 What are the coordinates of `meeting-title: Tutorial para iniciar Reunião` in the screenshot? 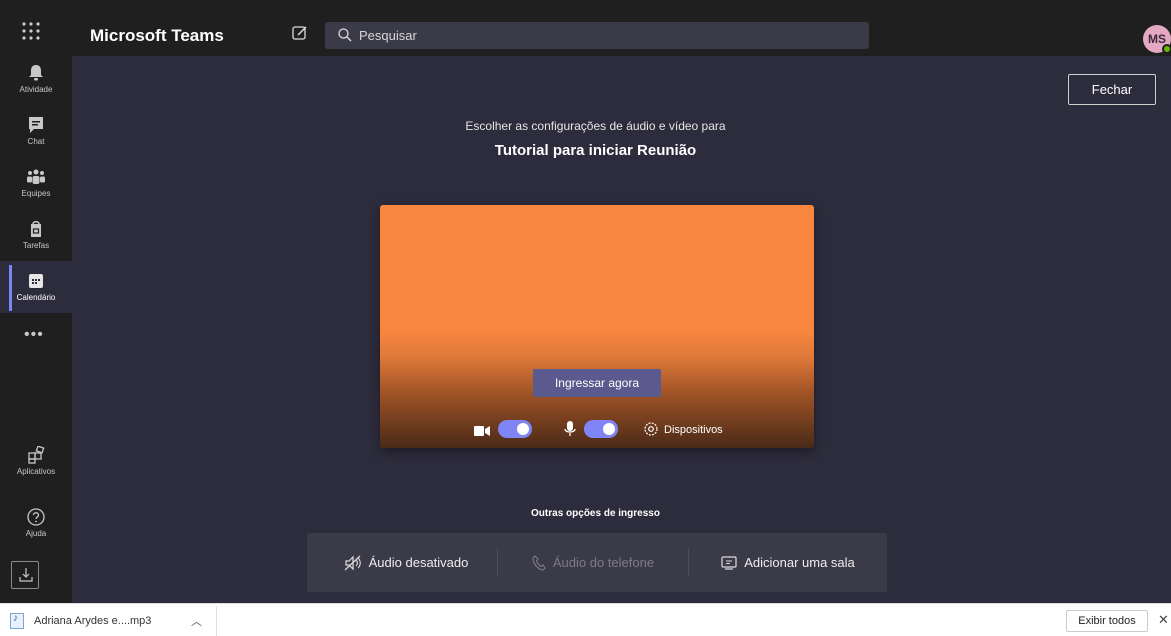 It's located at (595, 150).